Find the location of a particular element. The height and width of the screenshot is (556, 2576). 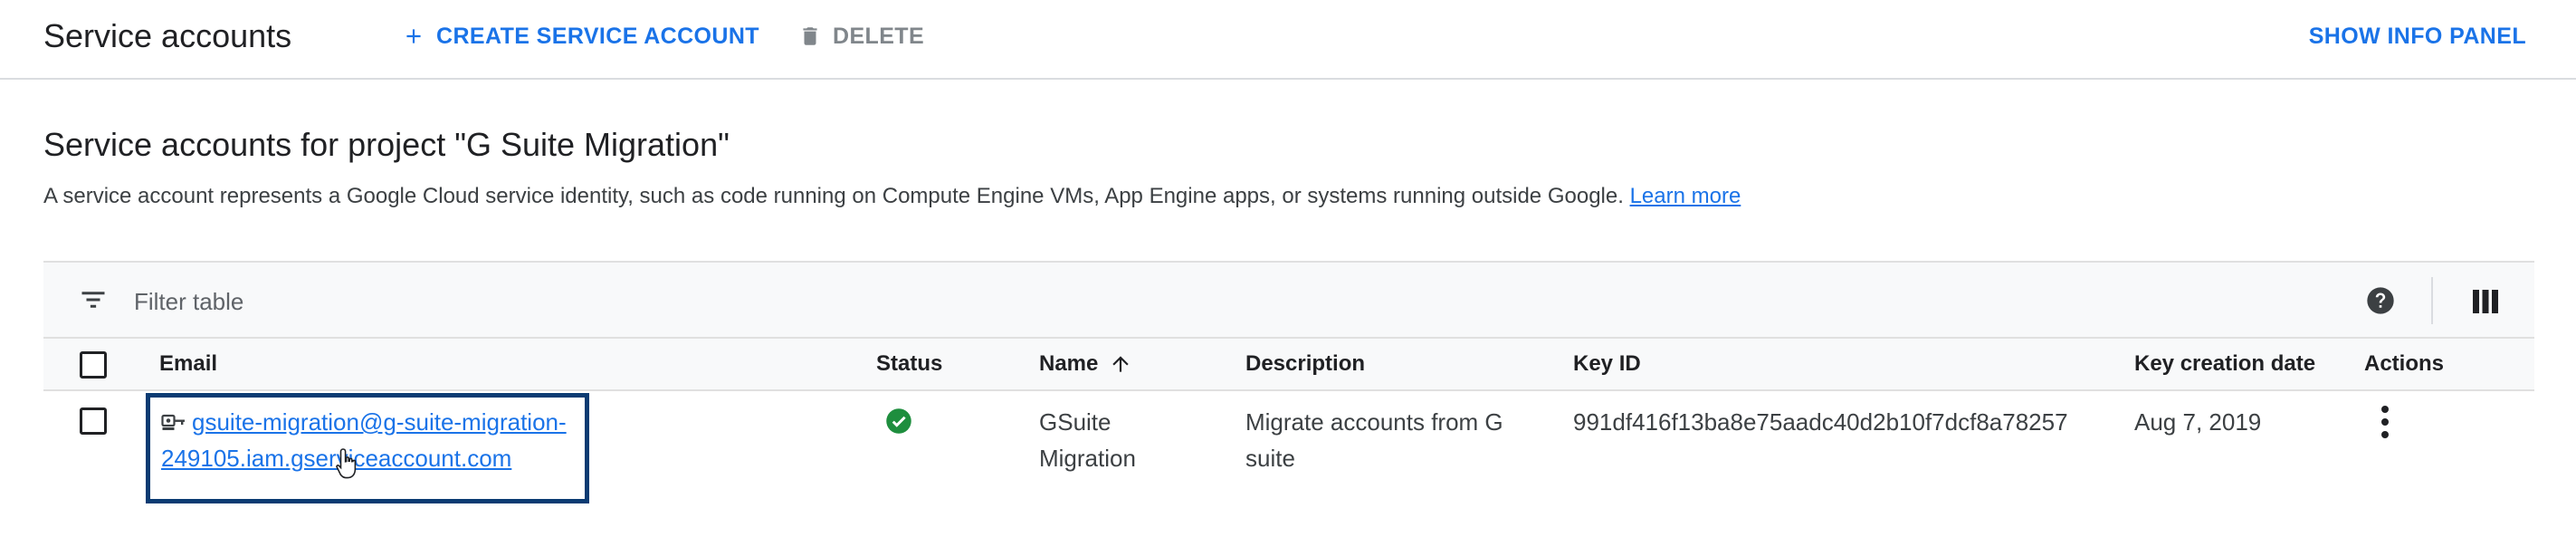

column-header-description: Description is located at coordinates (1305, 364).